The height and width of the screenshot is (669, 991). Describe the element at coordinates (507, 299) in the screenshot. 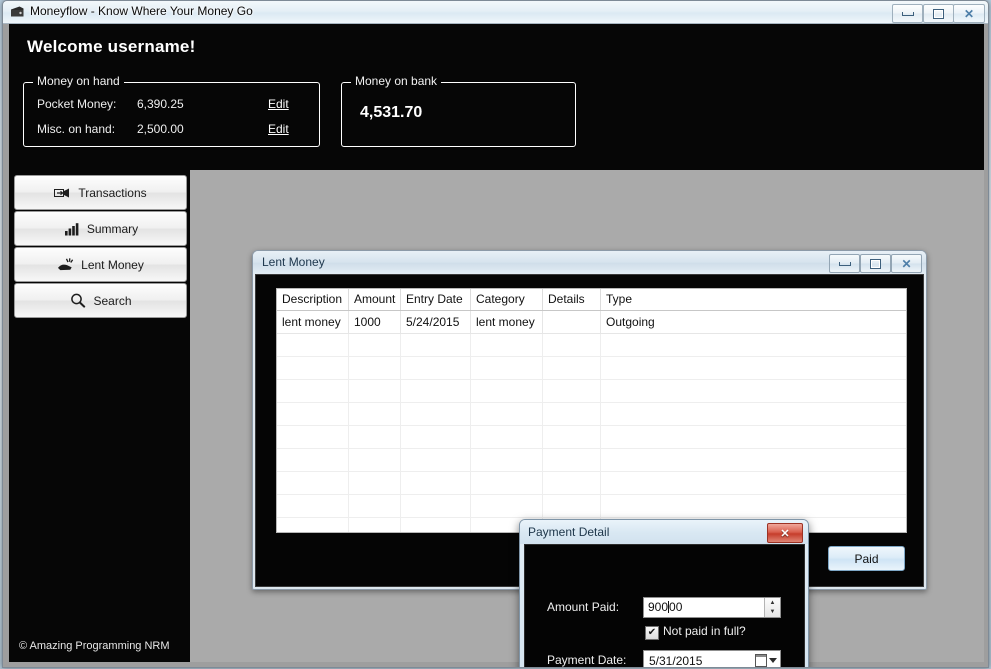

I see `column-header-category: Category` at that location.